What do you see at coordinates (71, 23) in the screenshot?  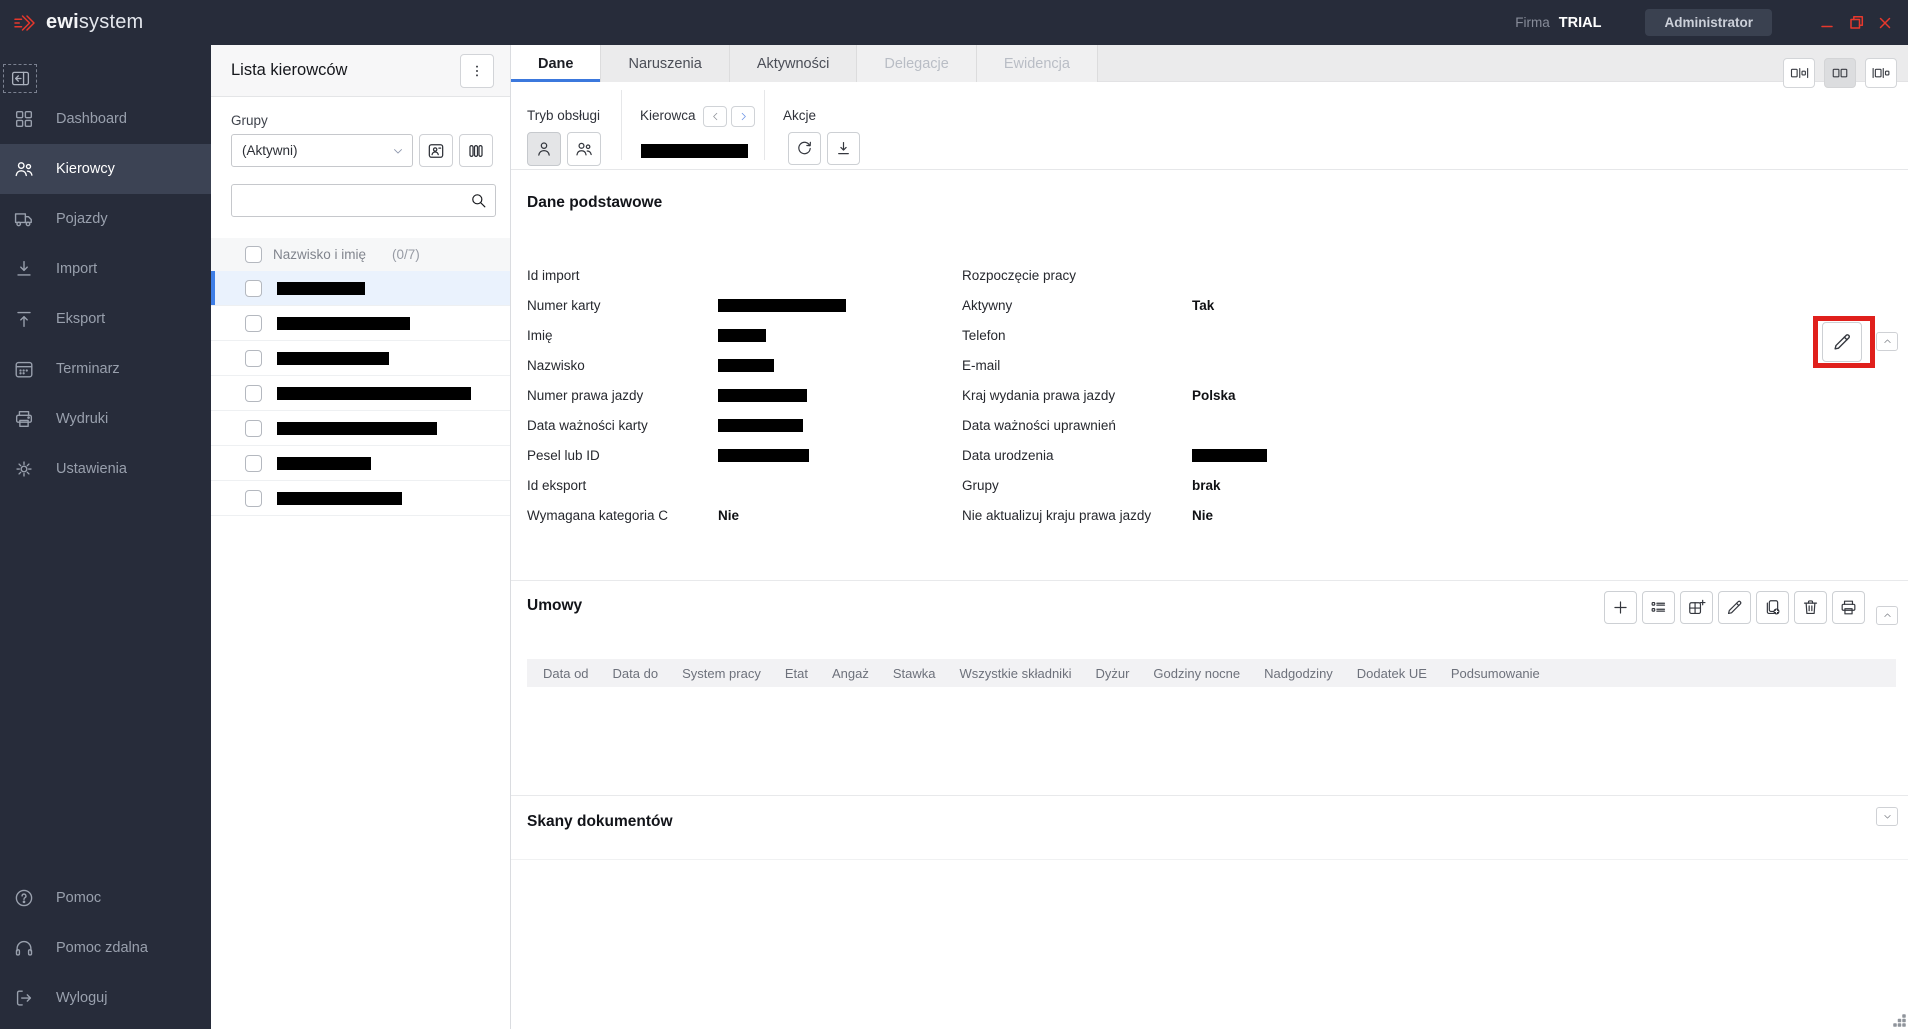 I see `app-logo: ewisystem` at bounding box center [71, 23].